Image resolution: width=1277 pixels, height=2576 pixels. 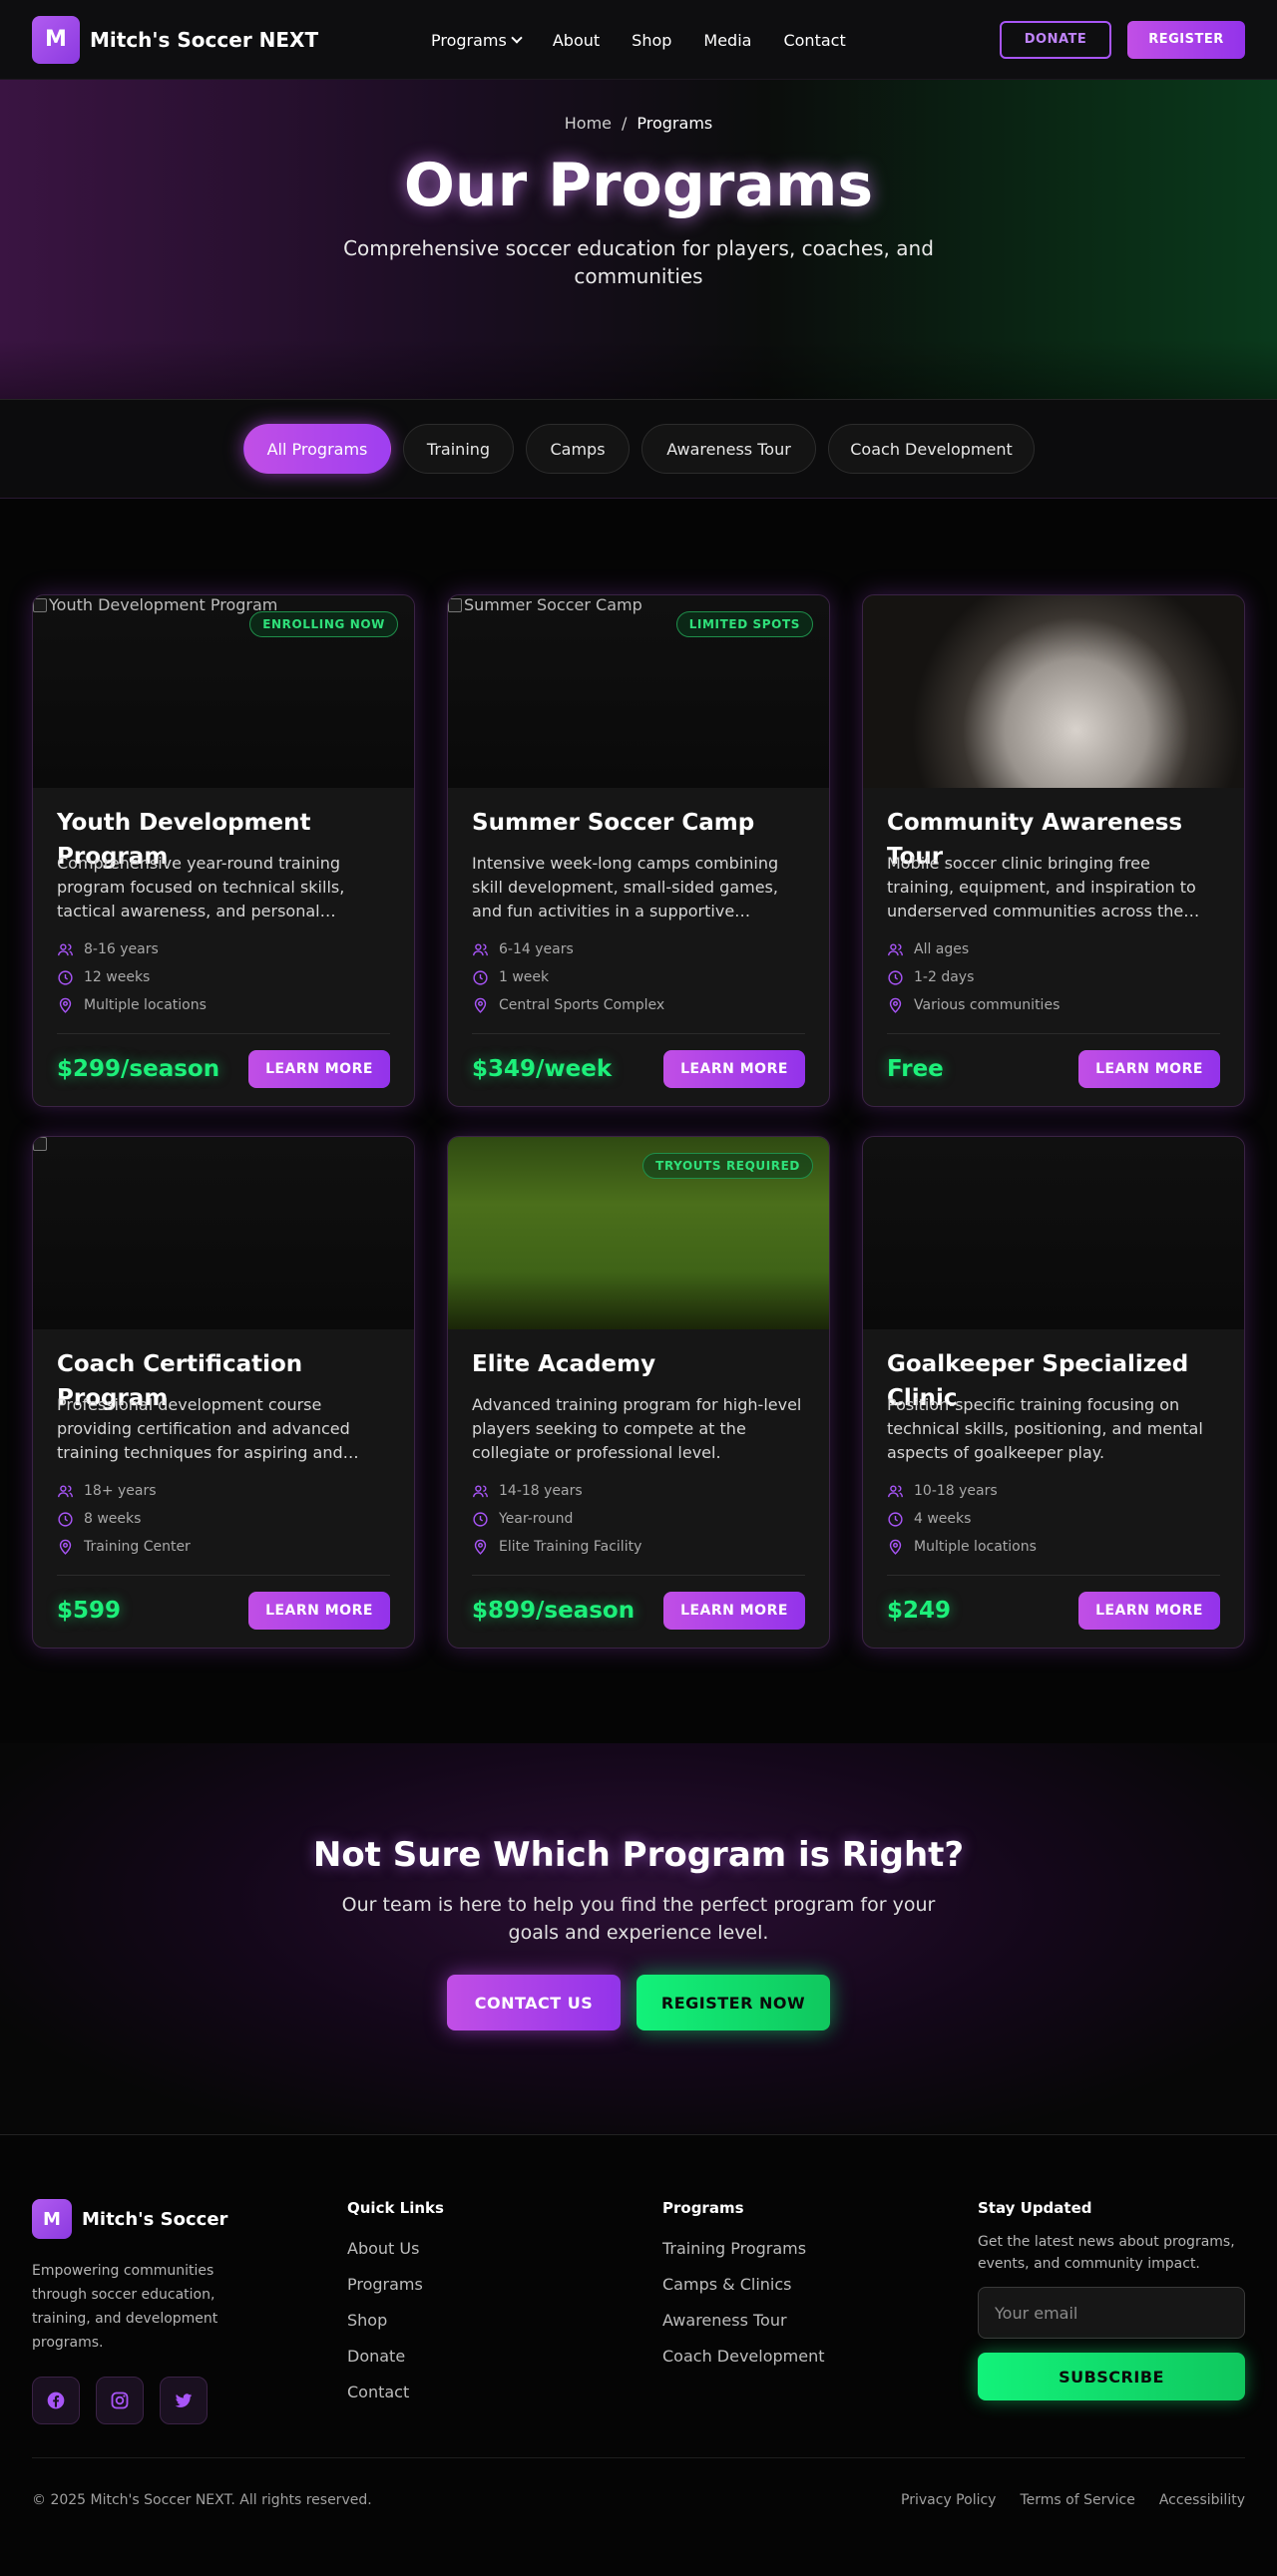 What do you see at coordinates (224, 949) in the screenshot?
I see `meta-age: 8-16 years` at bounding box center [224, 949].